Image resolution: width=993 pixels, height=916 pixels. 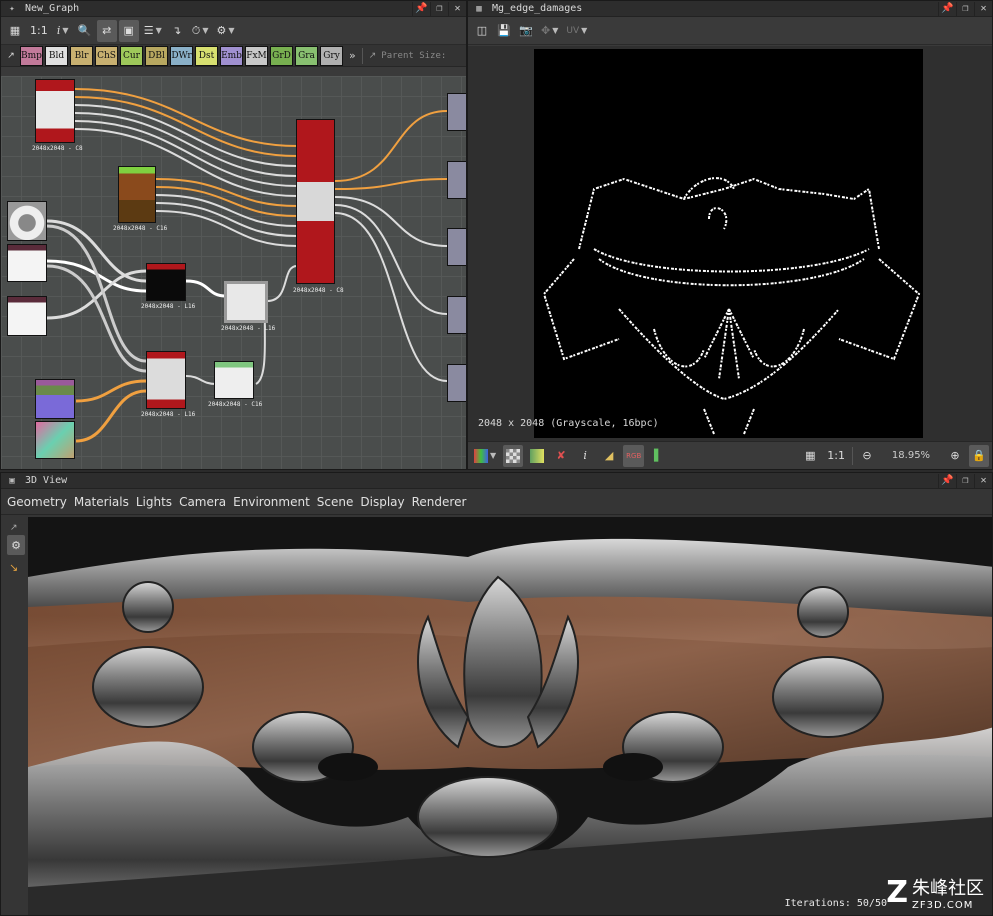 What do you see at coordinates (513, 455) in the screenshot?
I see `checker-icon` at bounding box center [513, 455].